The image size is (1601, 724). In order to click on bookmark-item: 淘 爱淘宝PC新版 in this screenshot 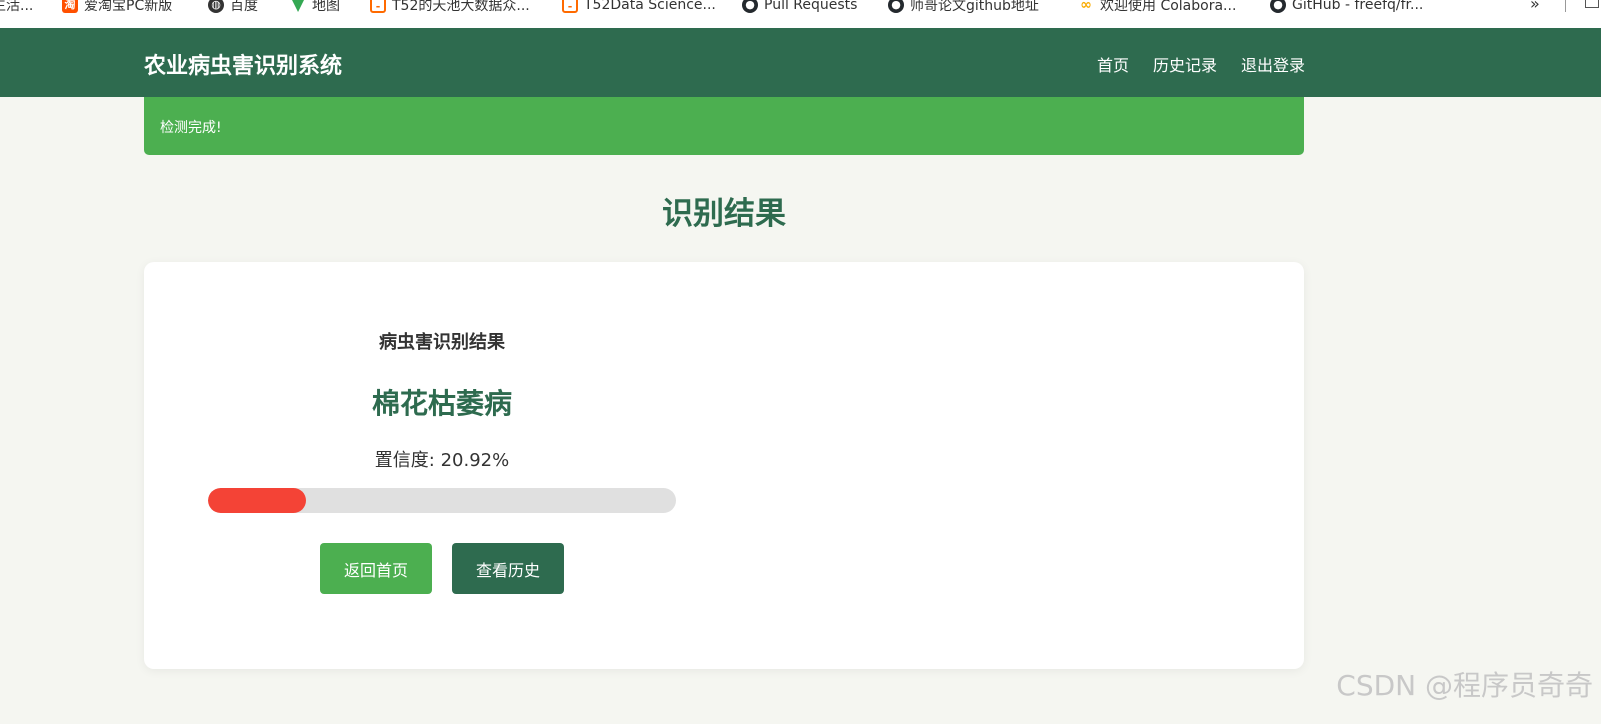, I will do `click(117, 7)`.